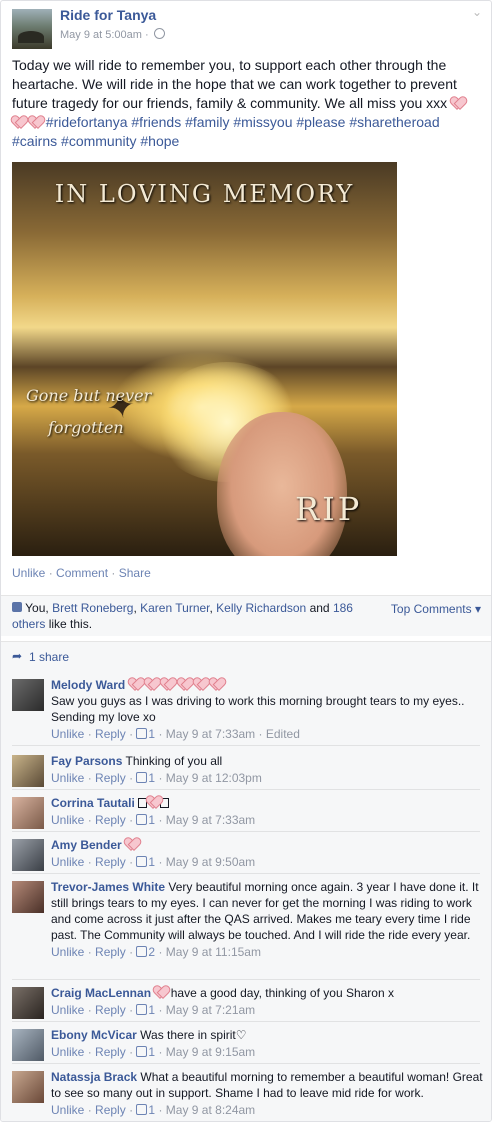 The width and height of the screenshot is (492, 1122). I want to click on comment-meta: Unlike · Reply · 1 · May 9 at 9:50am, so click(267, 862).